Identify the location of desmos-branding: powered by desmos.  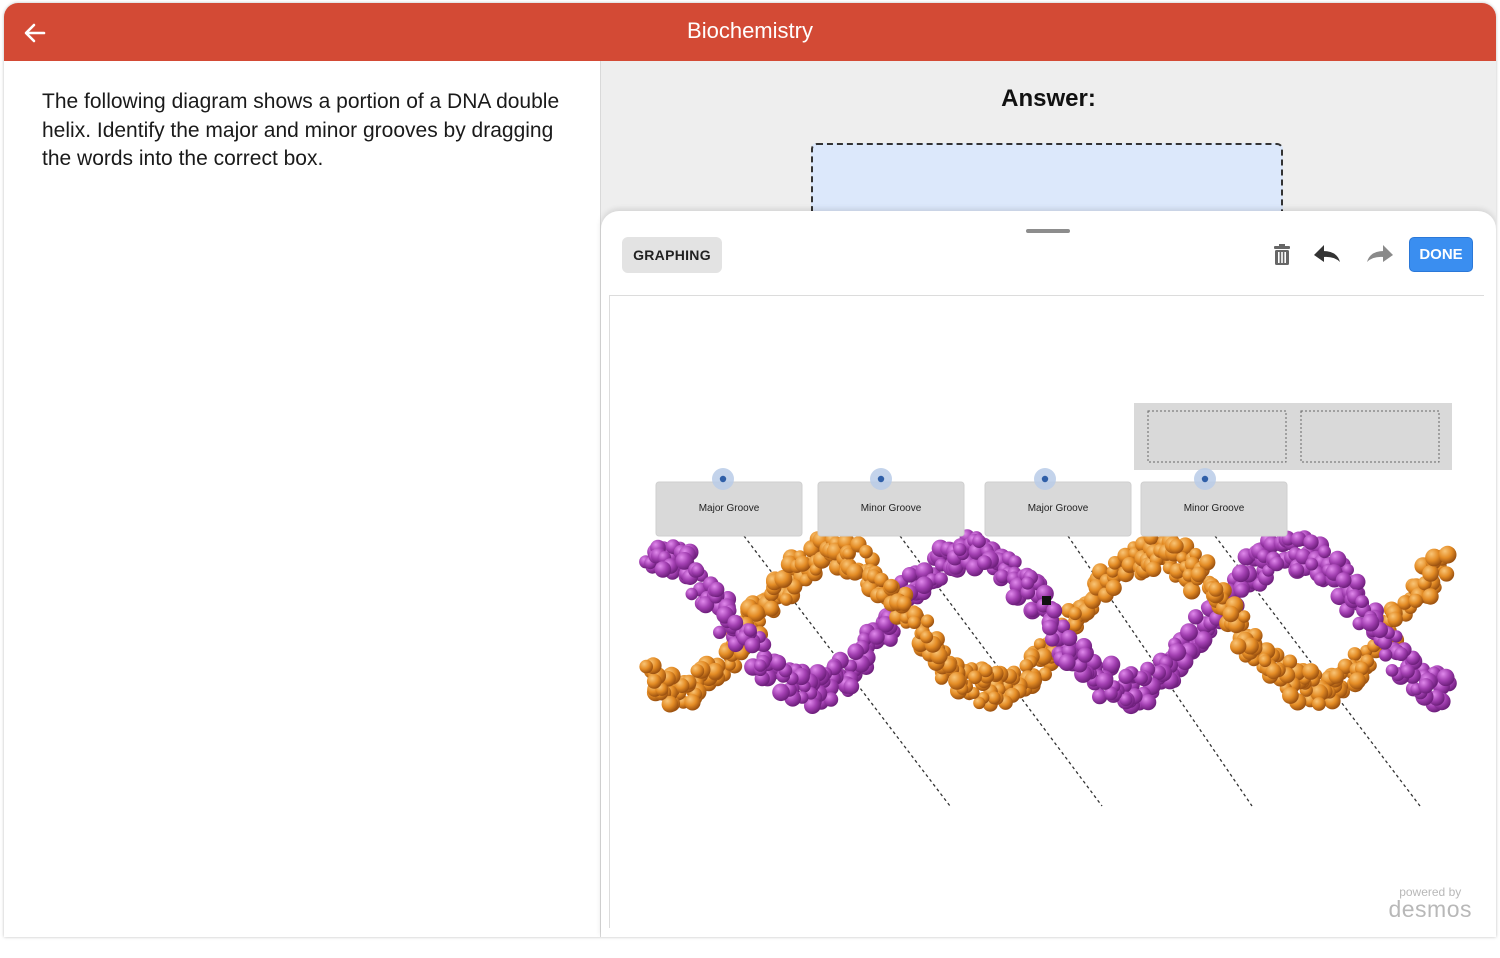
(1430, 904).